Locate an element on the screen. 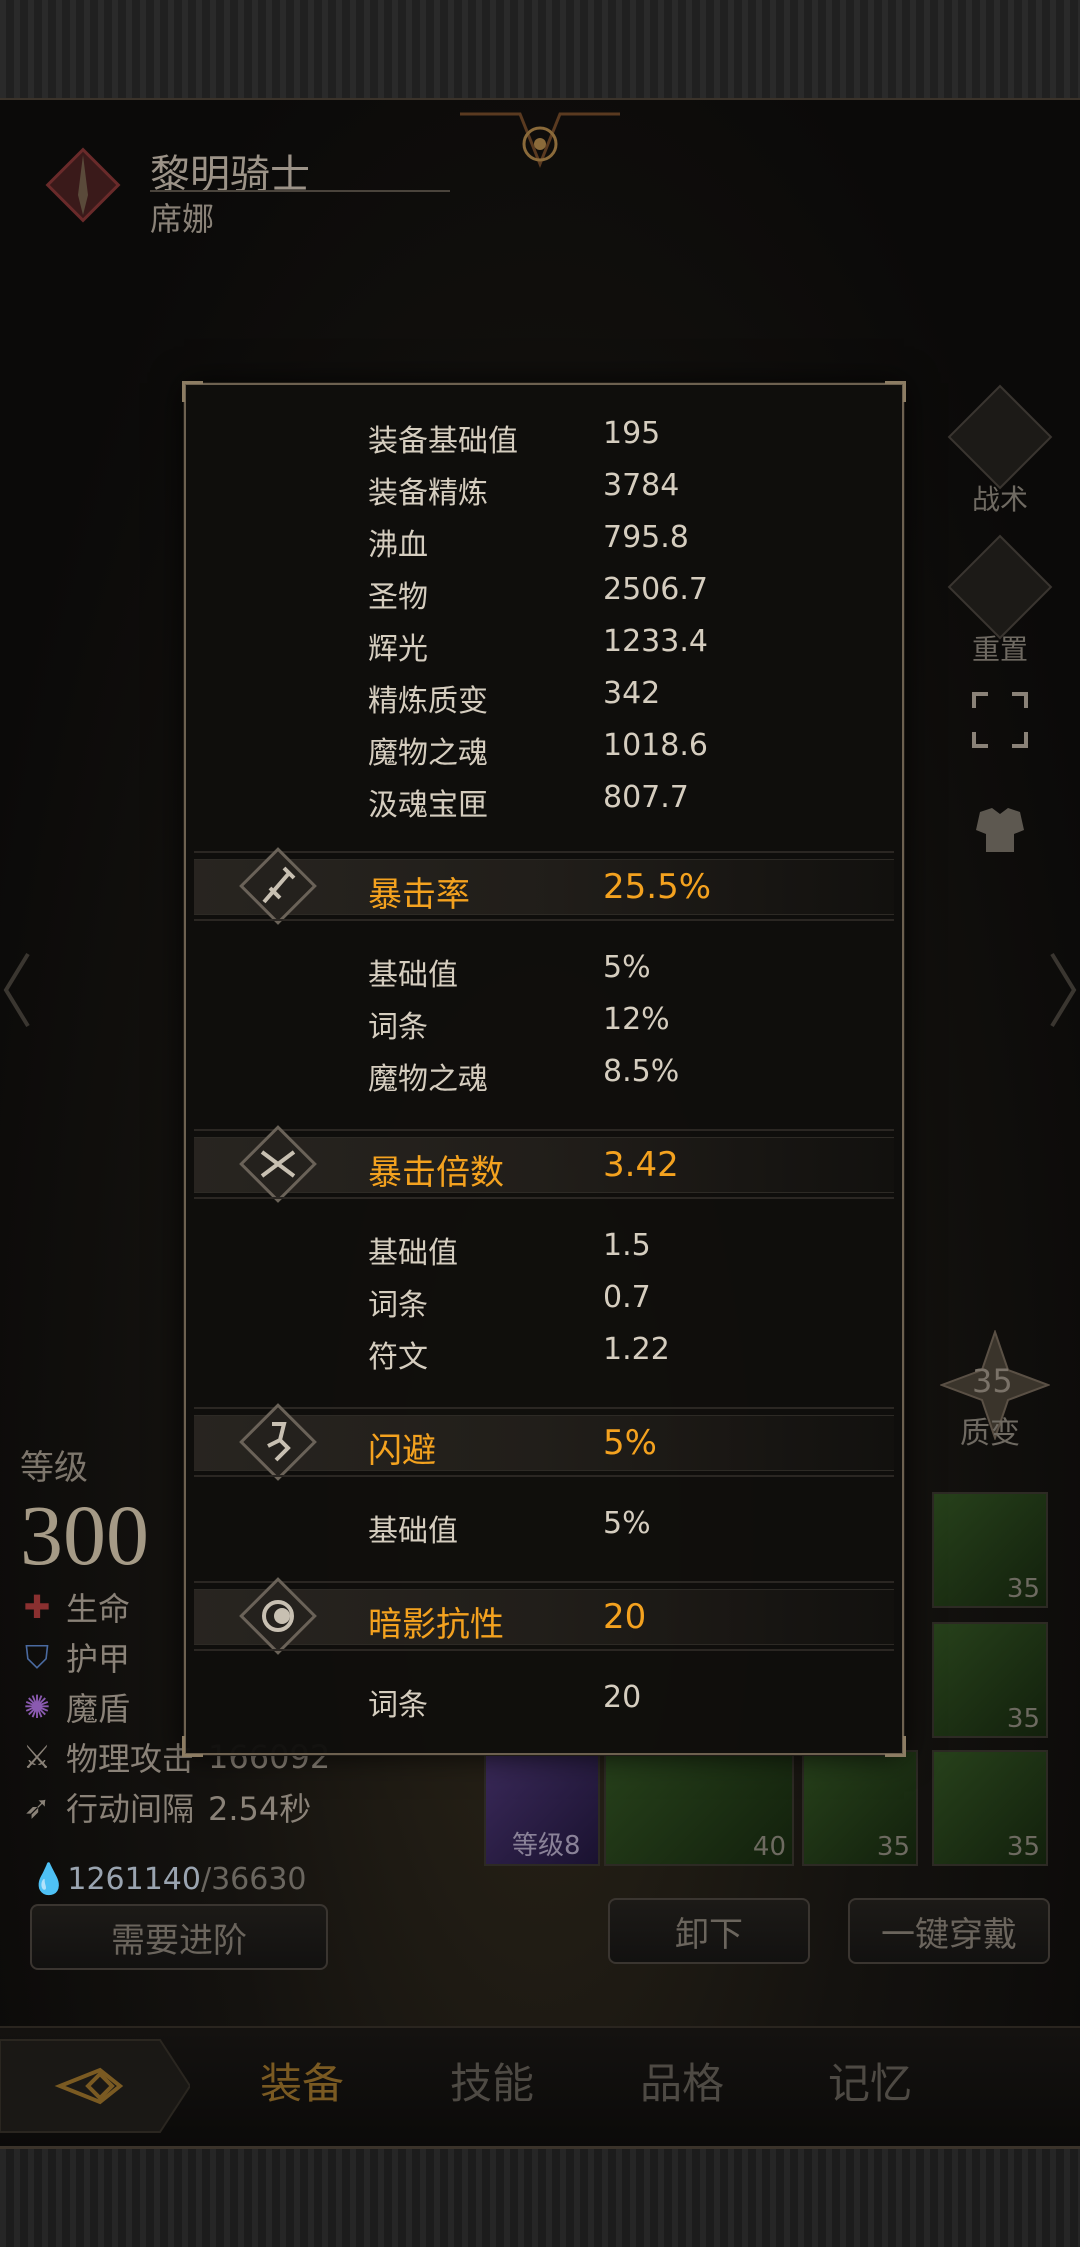  stat-label: 生命 is located at coordinates (98, 1609).